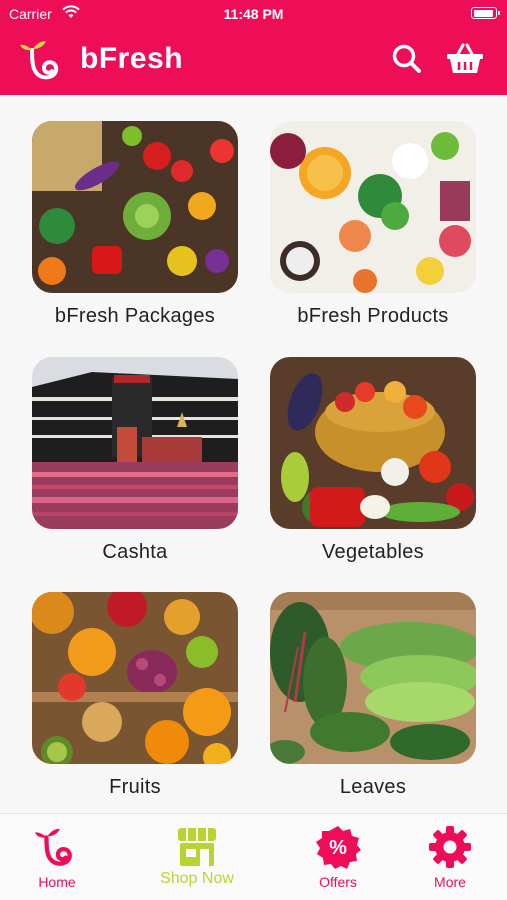  I want to click on search-icon, so click(406, 58).